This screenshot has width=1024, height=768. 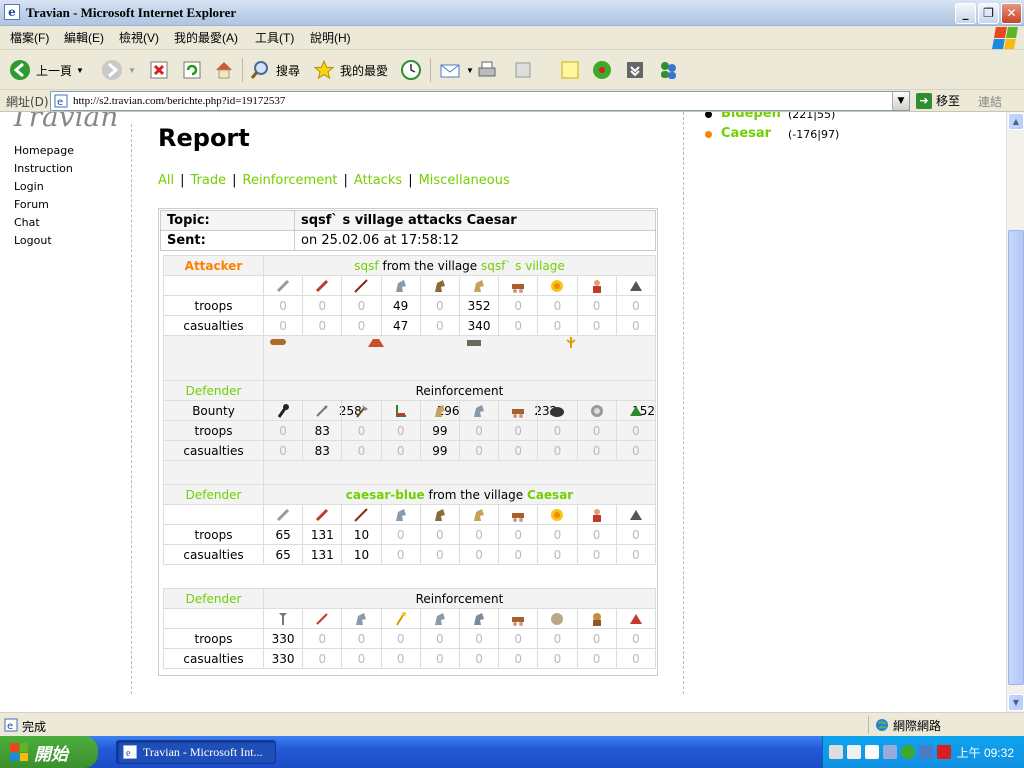 I want to click on home-button, so click(x=224, y=70).